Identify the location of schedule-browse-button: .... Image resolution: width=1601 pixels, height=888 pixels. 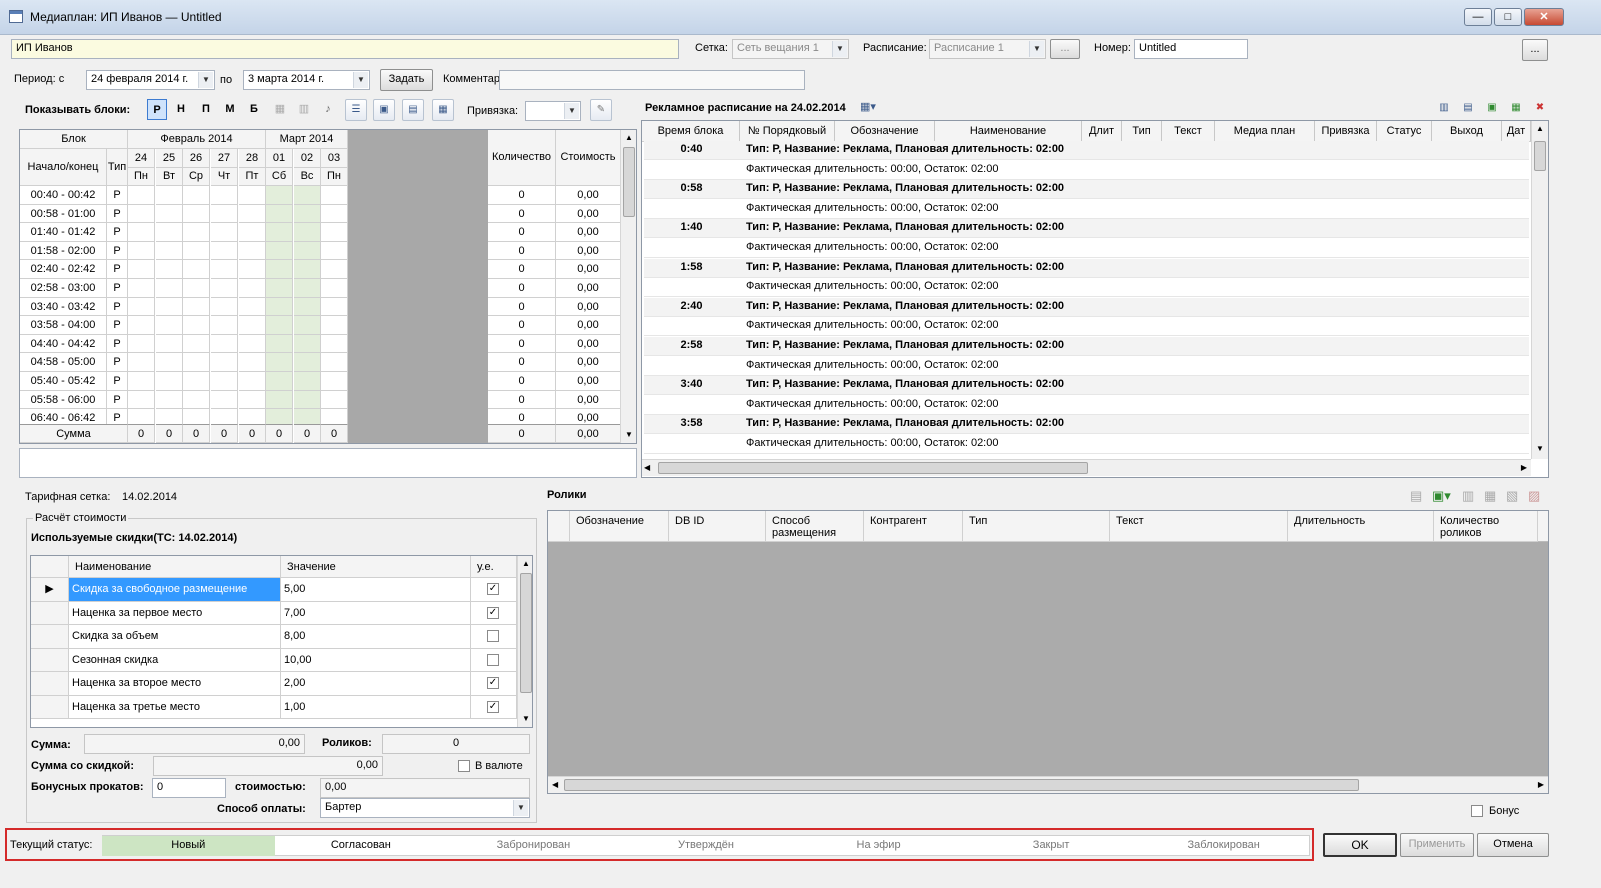
(1065, 49).